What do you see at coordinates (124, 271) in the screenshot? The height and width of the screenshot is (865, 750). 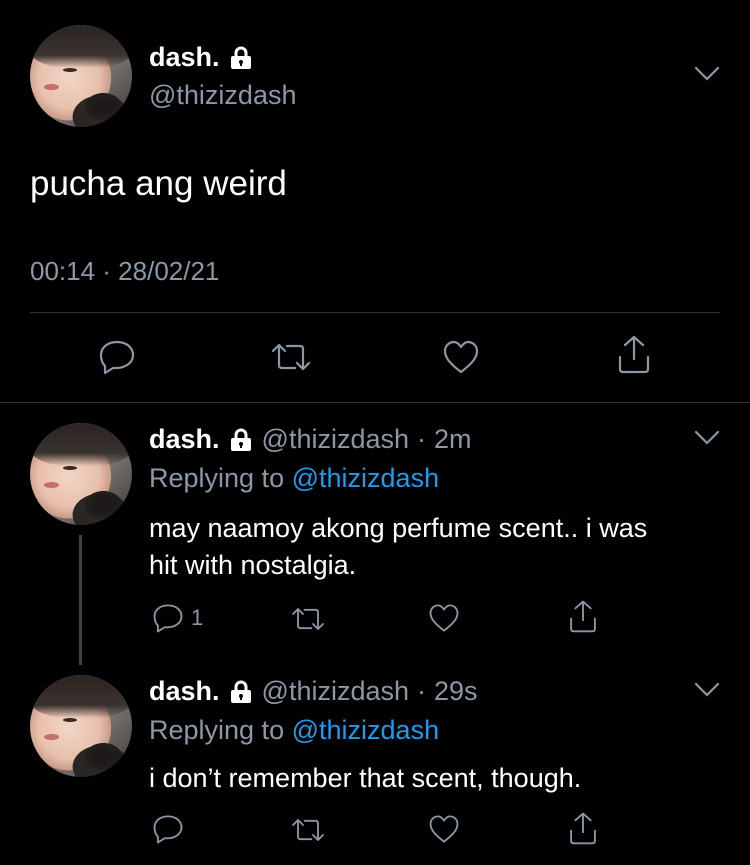 I see `timestamp: 00:14 · 28/02/21` at bounding box center [124, 271].